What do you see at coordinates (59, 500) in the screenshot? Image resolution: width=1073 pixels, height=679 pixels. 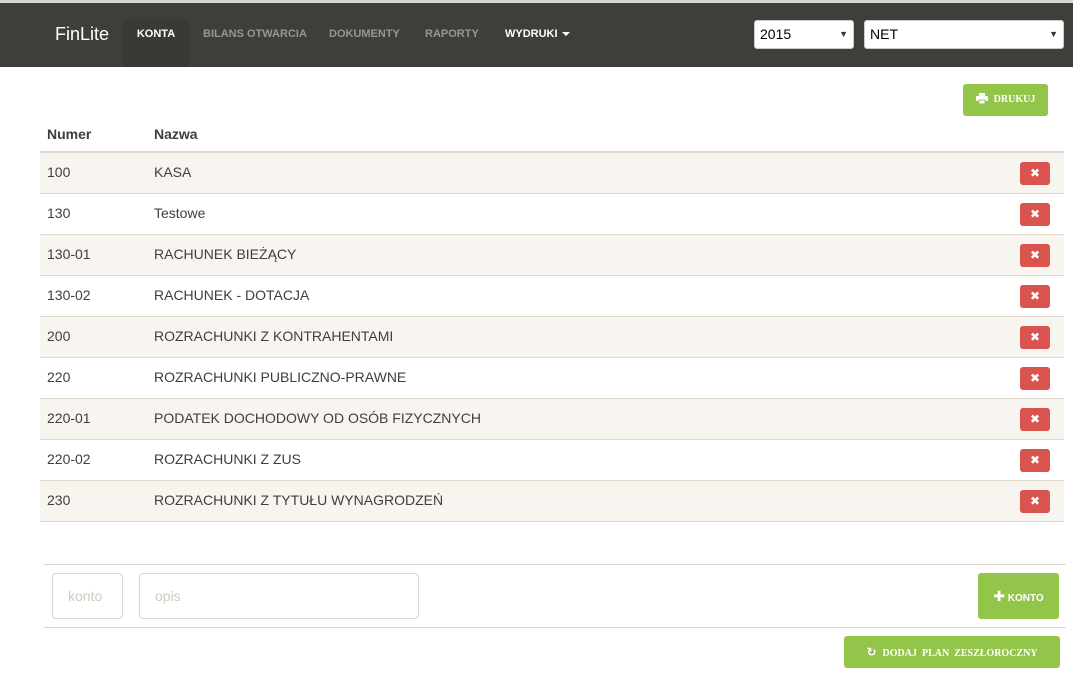 I see `cell-numer: 230` at bounding box center [59, 500].